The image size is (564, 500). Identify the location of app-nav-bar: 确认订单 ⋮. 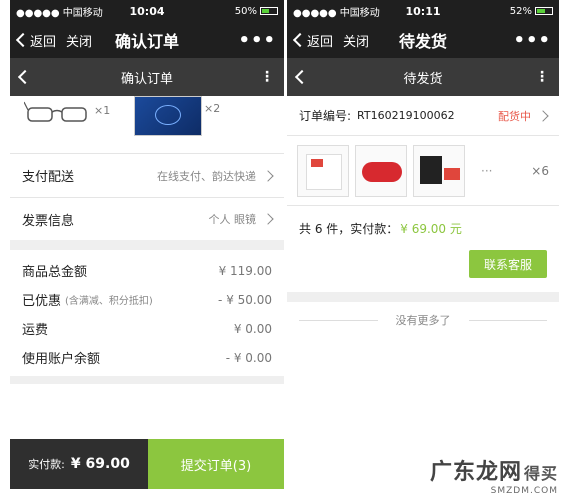
(147, 77).